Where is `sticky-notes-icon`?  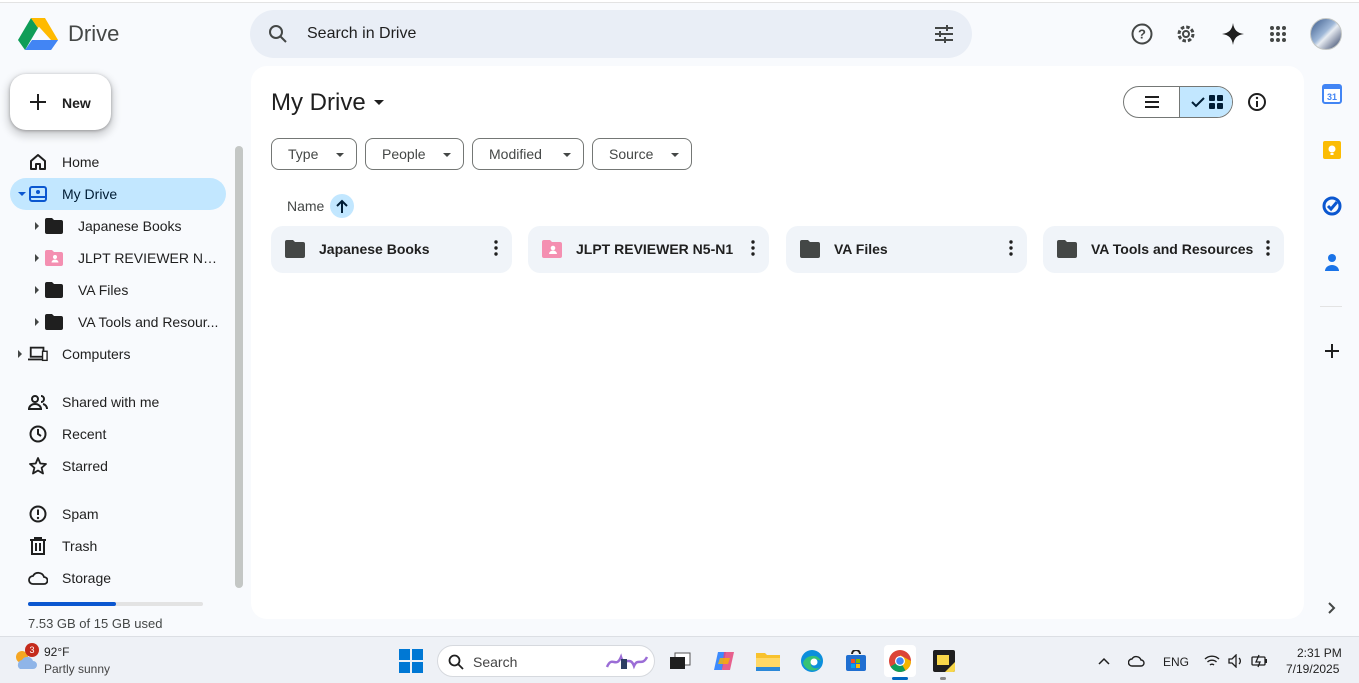
sticky-notes-icon is located at coordinates (944, 661).